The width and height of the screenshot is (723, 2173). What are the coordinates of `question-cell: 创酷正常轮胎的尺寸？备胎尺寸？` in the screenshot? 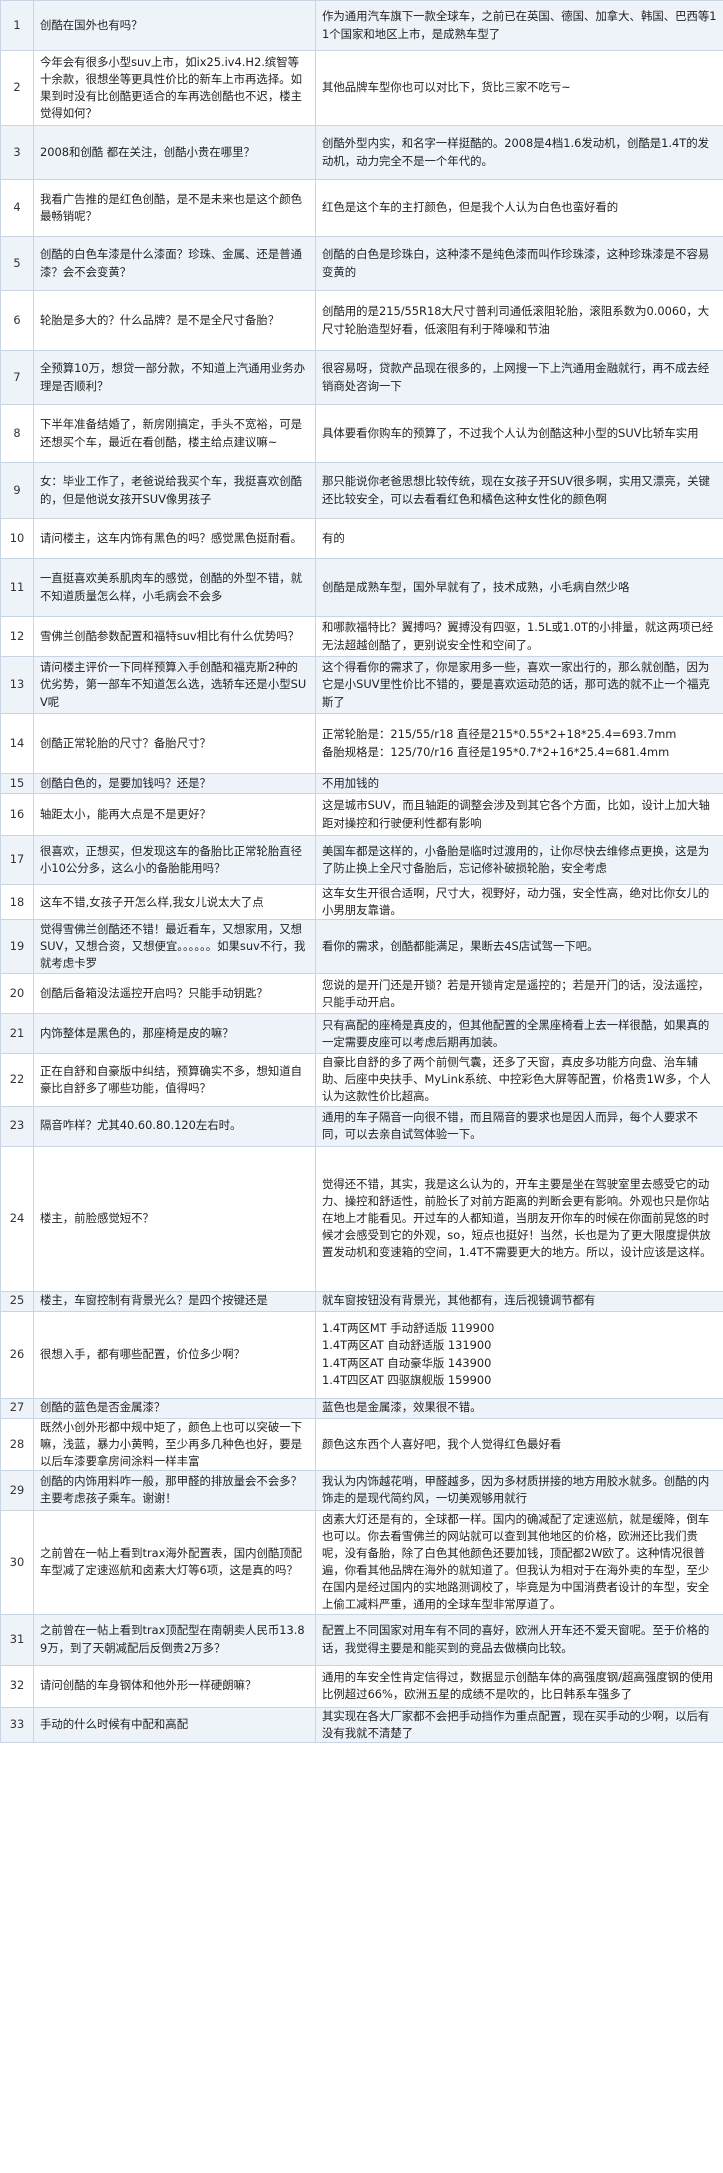 It's located at (174, 743).